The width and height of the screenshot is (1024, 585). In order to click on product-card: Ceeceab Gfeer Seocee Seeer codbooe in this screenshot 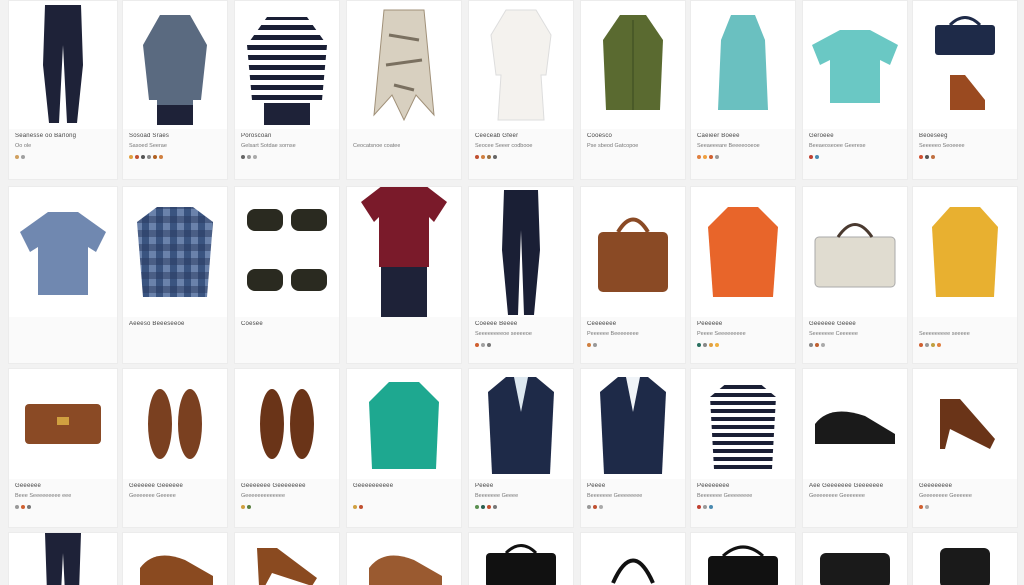, I will do `click(521, 90)`.